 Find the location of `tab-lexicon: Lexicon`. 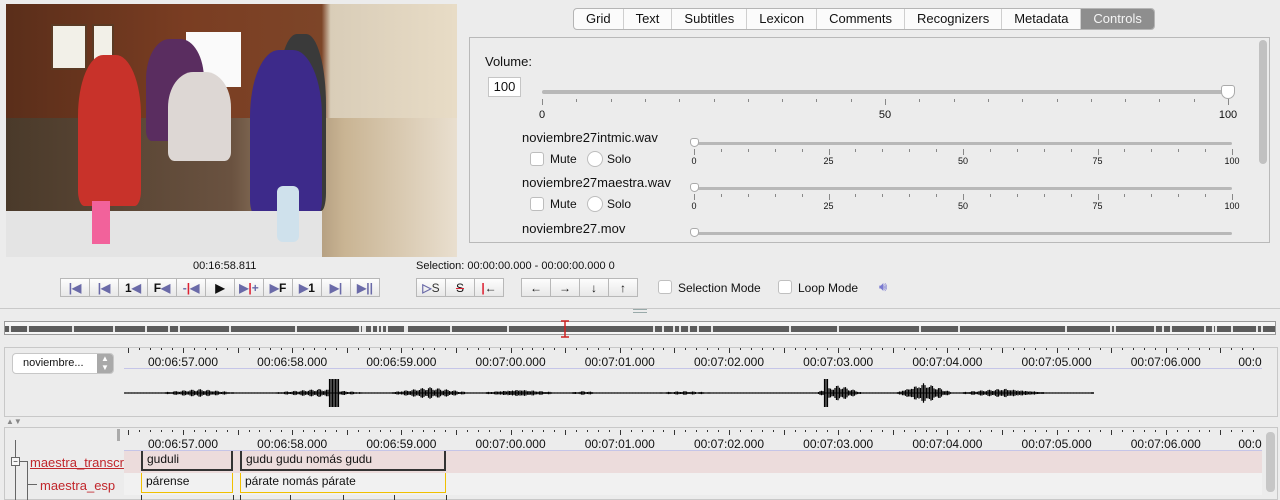

tab-lexicon: Lexicon is located at coordinates (782, 19).